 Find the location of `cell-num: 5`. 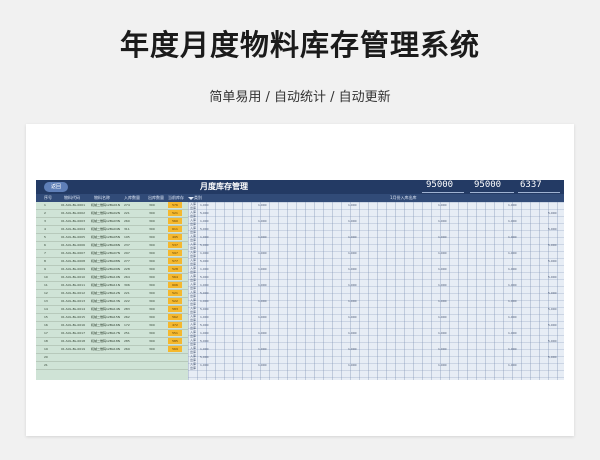

cell-num: 5 is located at coordinates (45, 237).